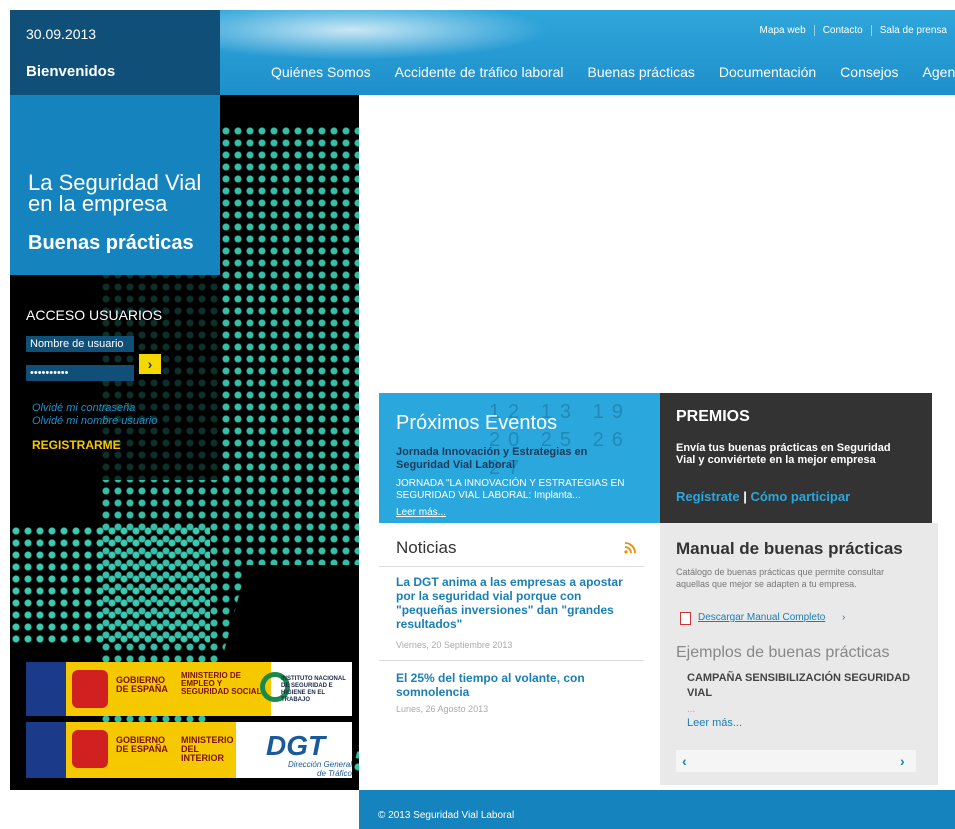 Image resolution: width=955 pixels, height=829 pixels. I want to click on news-item-date: Viernes, 20 Septiembre 2013, so click(454, 645).